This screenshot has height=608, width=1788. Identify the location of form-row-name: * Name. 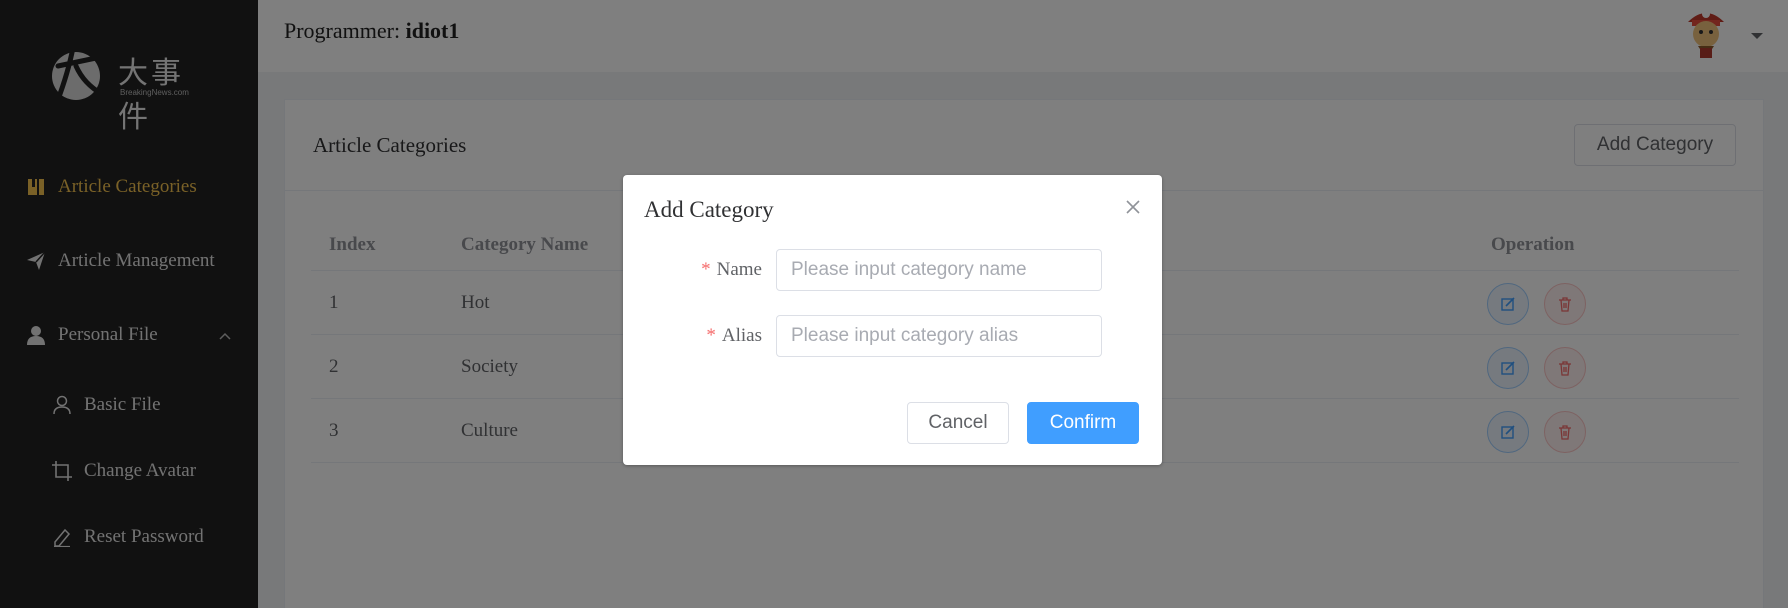
(892, 270).